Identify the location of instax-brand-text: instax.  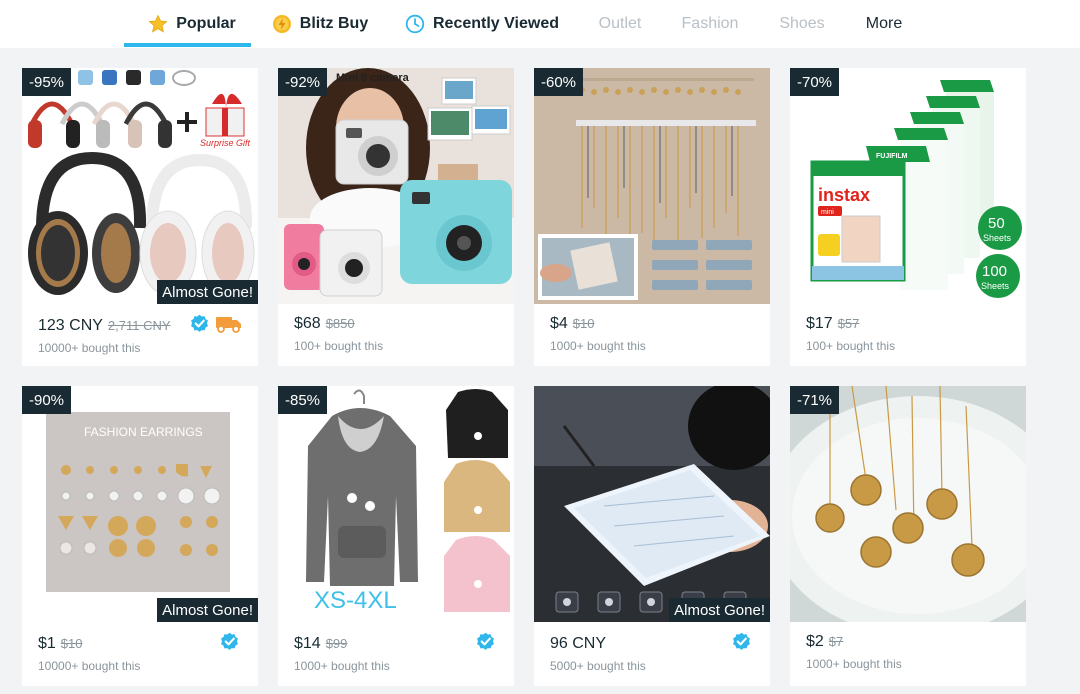
(844, 195).